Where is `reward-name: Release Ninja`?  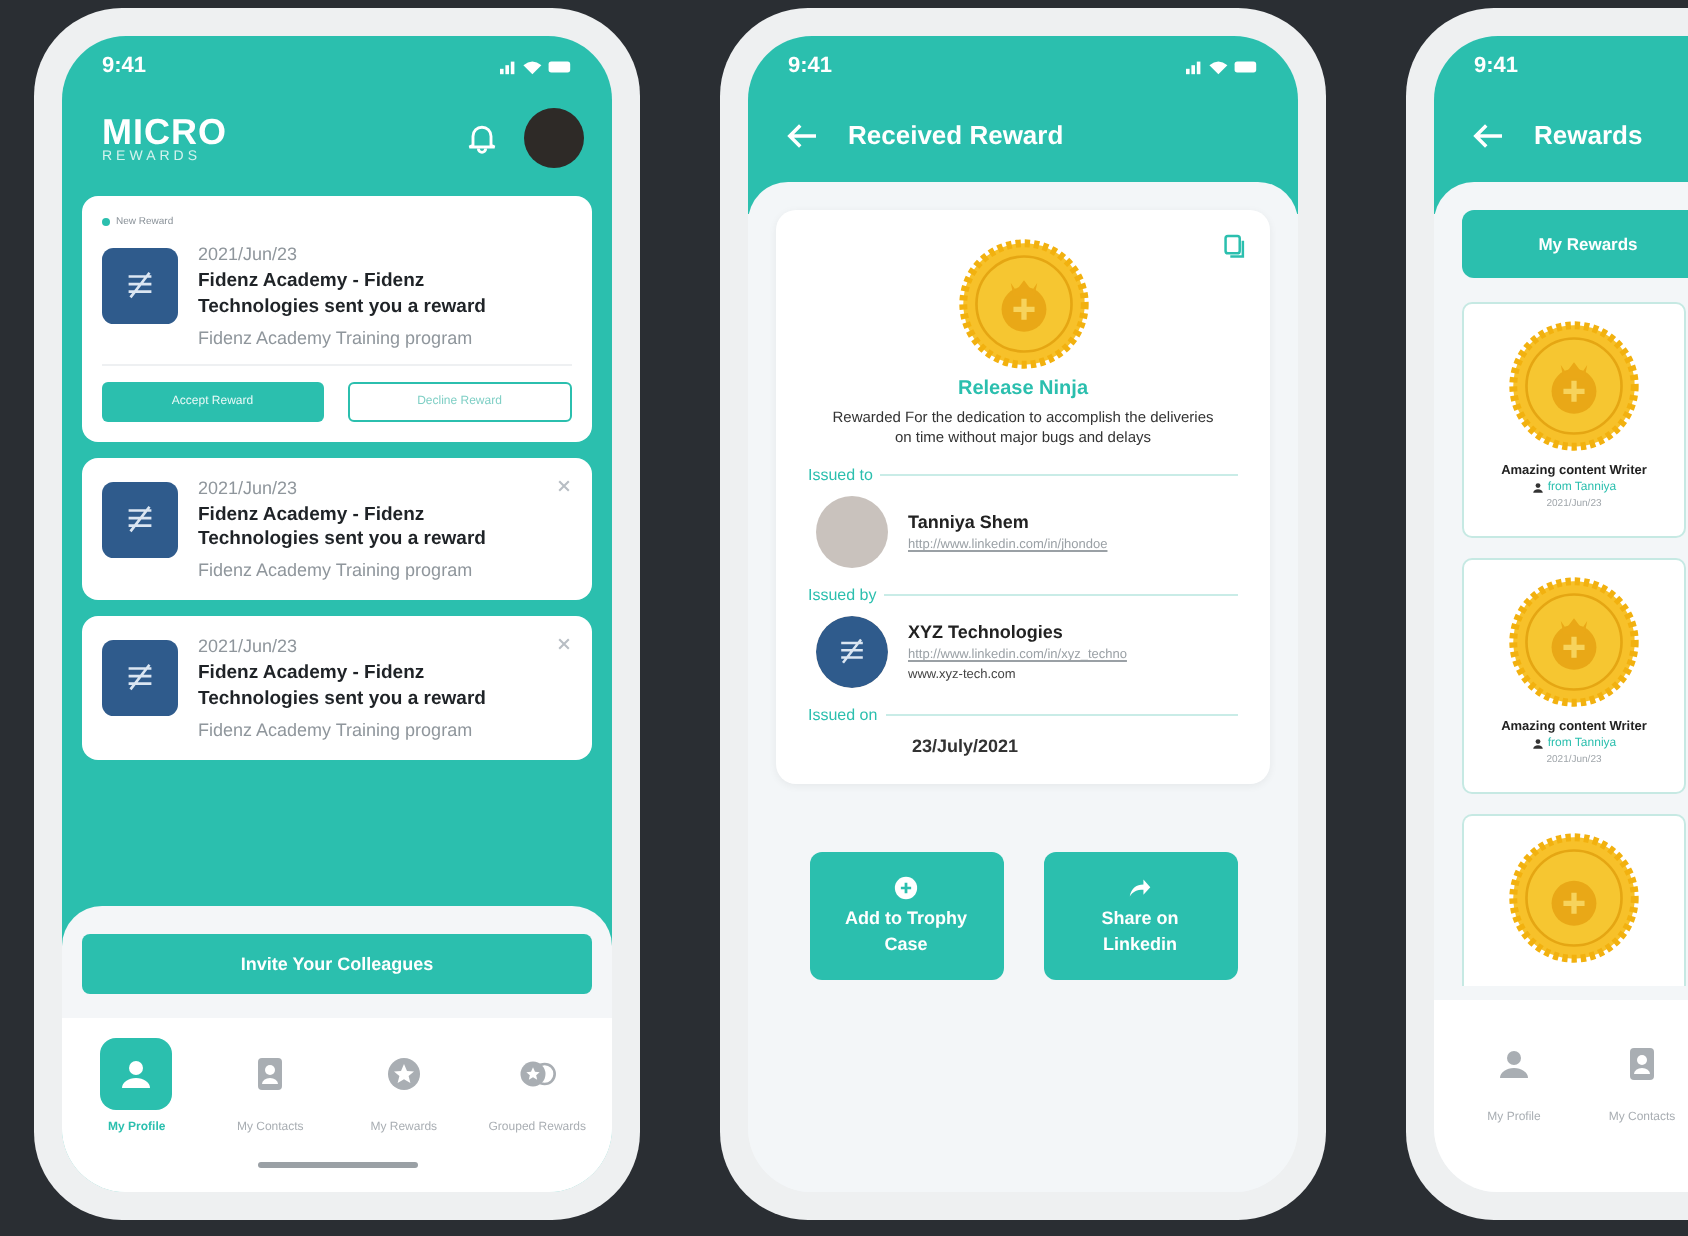
reward-name: Release Ninja is located at coordinates (1023, 389).